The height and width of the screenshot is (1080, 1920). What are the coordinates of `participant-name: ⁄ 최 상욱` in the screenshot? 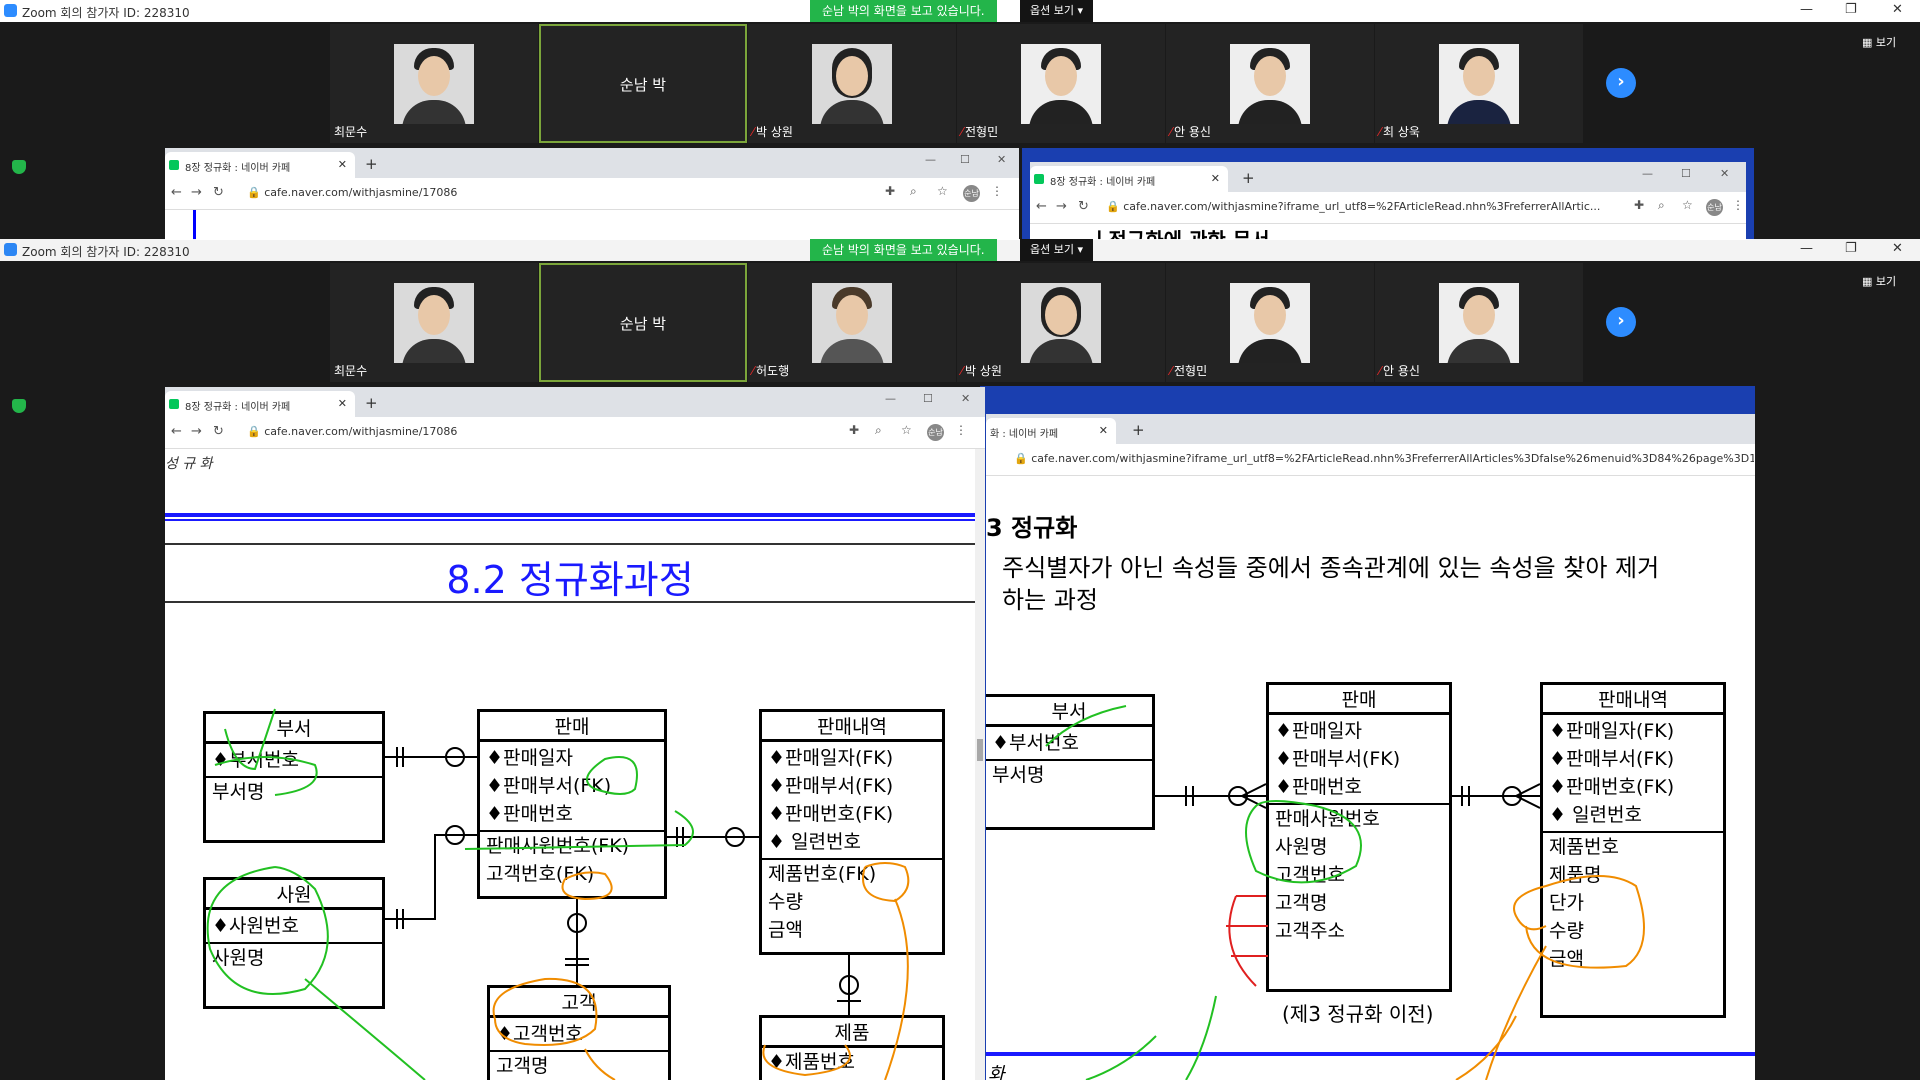 It's located at (1399, 132).